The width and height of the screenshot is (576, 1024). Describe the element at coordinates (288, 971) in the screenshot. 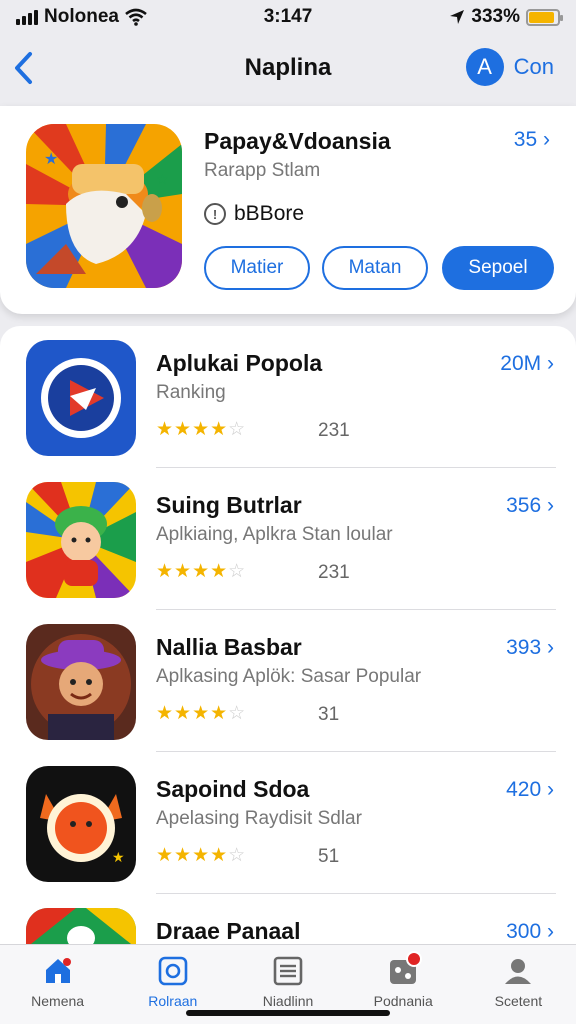

I see `list-icon` at that location.